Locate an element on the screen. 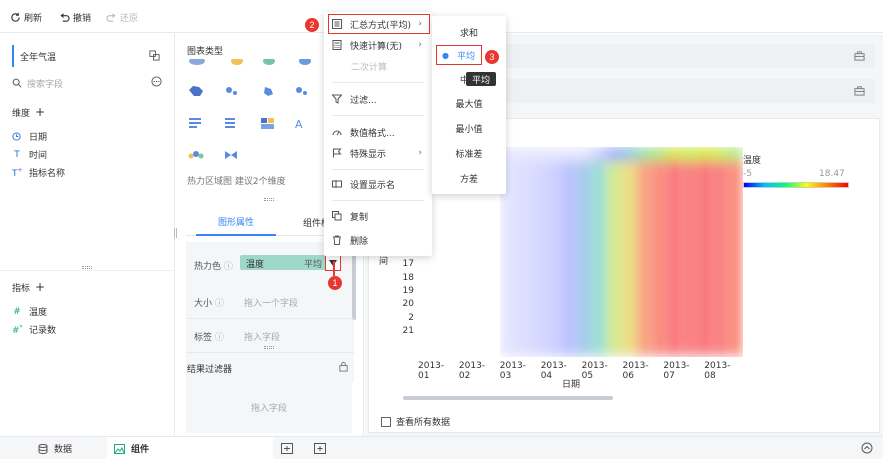  refresh-button: 刷新 is located at coordinates (26, 17).